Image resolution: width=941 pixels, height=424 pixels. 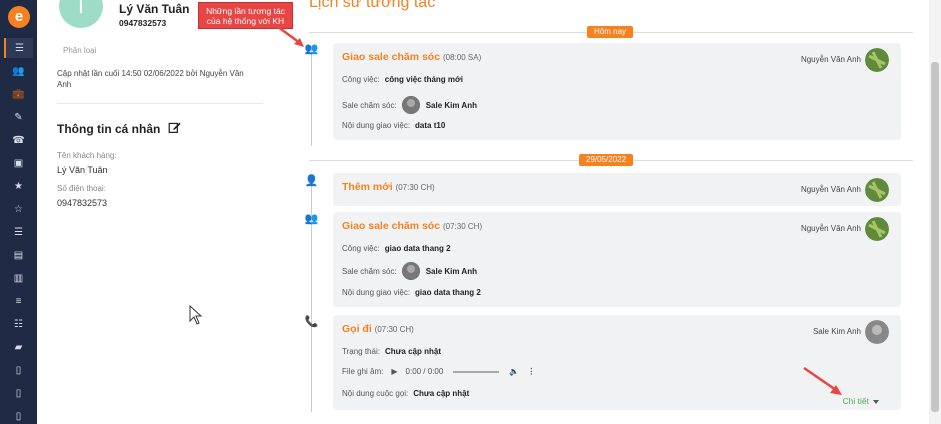 I want to click on edit-doc-icon: ✎, so click(x=18, y=117).